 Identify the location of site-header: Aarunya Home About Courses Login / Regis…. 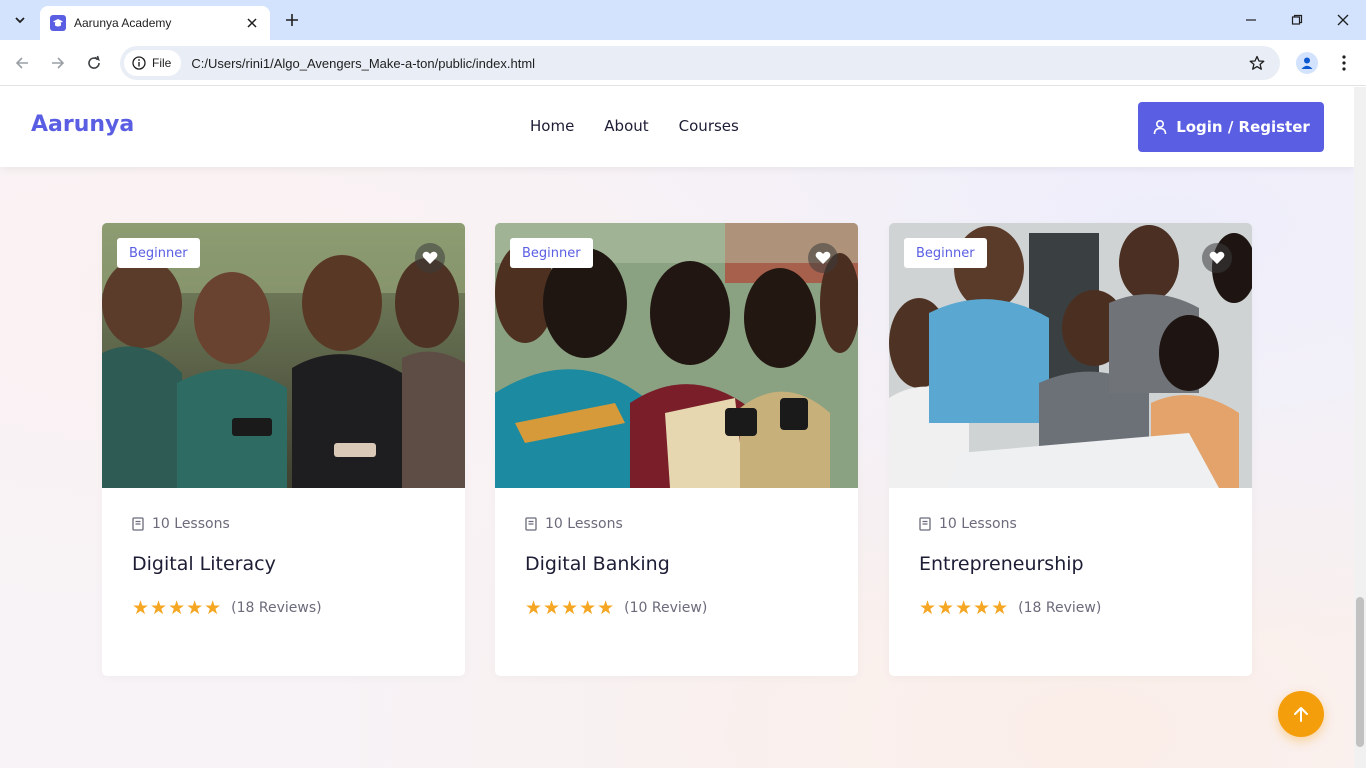
(677, 127).